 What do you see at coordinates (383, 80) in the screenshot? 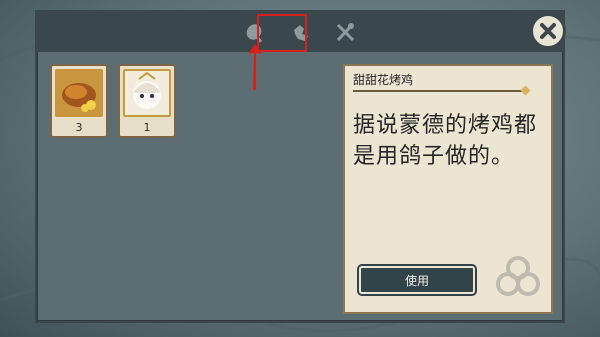
I see `item-title: 甜甜花烤鸡` at bounding box center [383, 80].